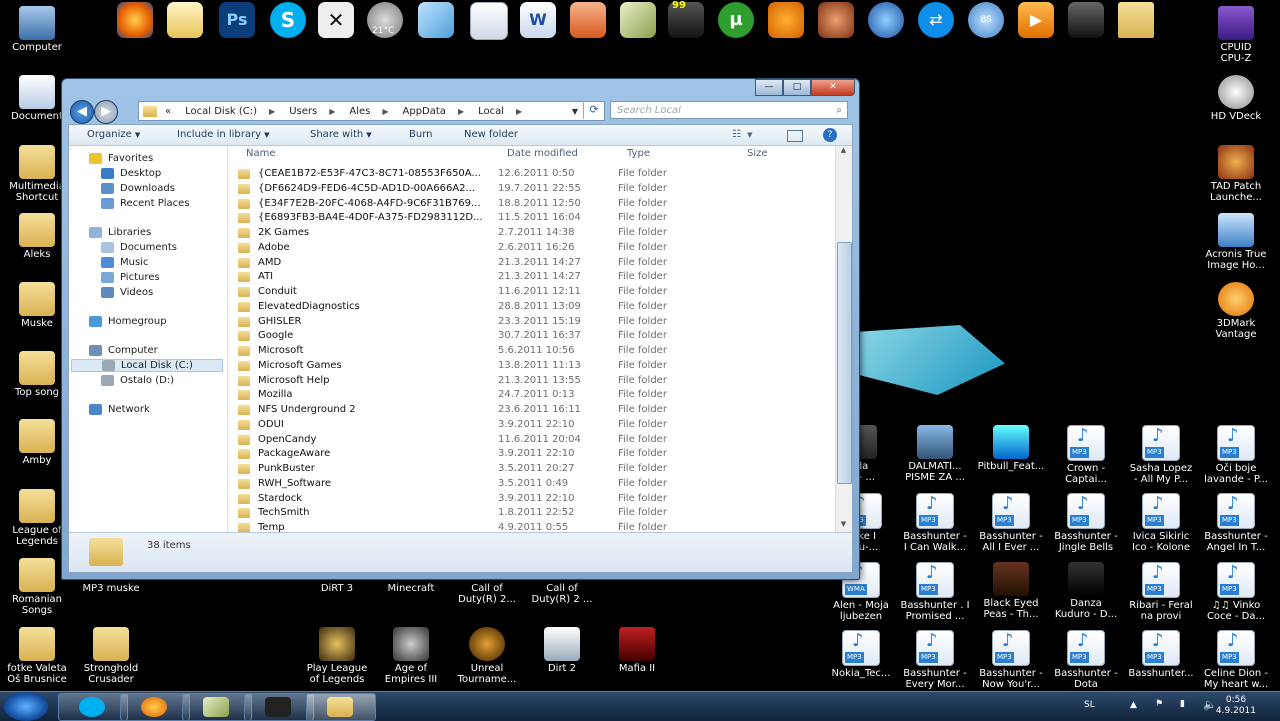 The width and height of the screenshot is (1280, 721). What do you see at coordinates (155, 707) in the screenshot?
I see `taskbar-firefox` at bounding box center [155, 707].